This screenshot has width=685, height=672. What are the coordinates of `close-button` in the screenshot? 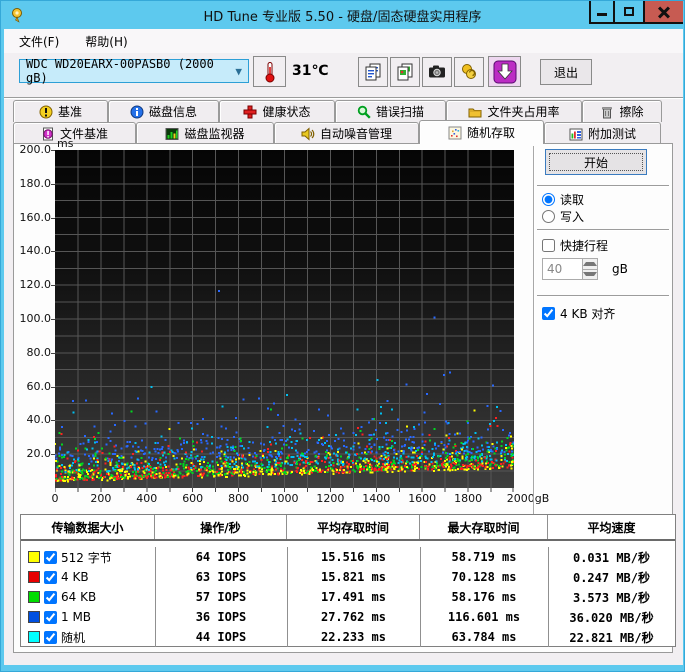 It's located at (663, 12).